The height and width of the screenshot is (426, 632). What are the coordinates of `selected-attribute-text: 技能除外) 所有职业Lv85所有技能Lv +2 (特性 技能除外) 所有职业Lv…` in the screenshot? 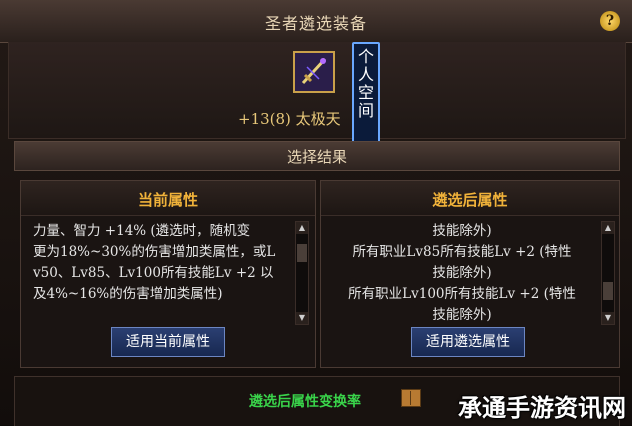 It's located at (462, 273).